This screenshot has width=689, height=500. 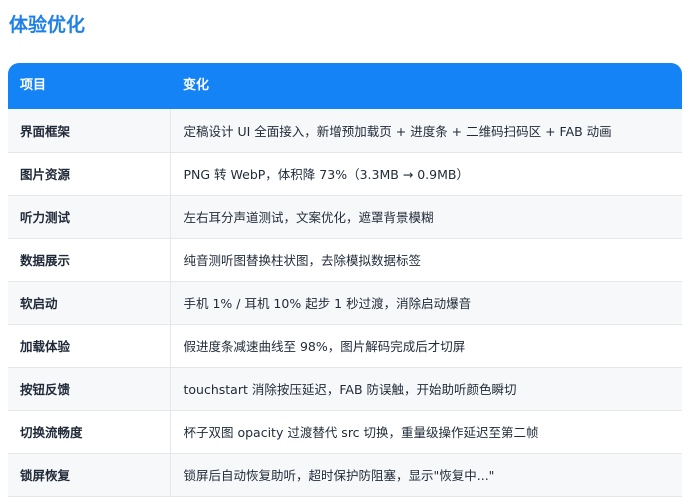 What do you see at coordinates (327, 303) in the screenshot?
I see `row-change-text: 手机 1% / 耳机 10% 起步 1 秒过渡，消除启动爆音` at bounding box center [327, 303].